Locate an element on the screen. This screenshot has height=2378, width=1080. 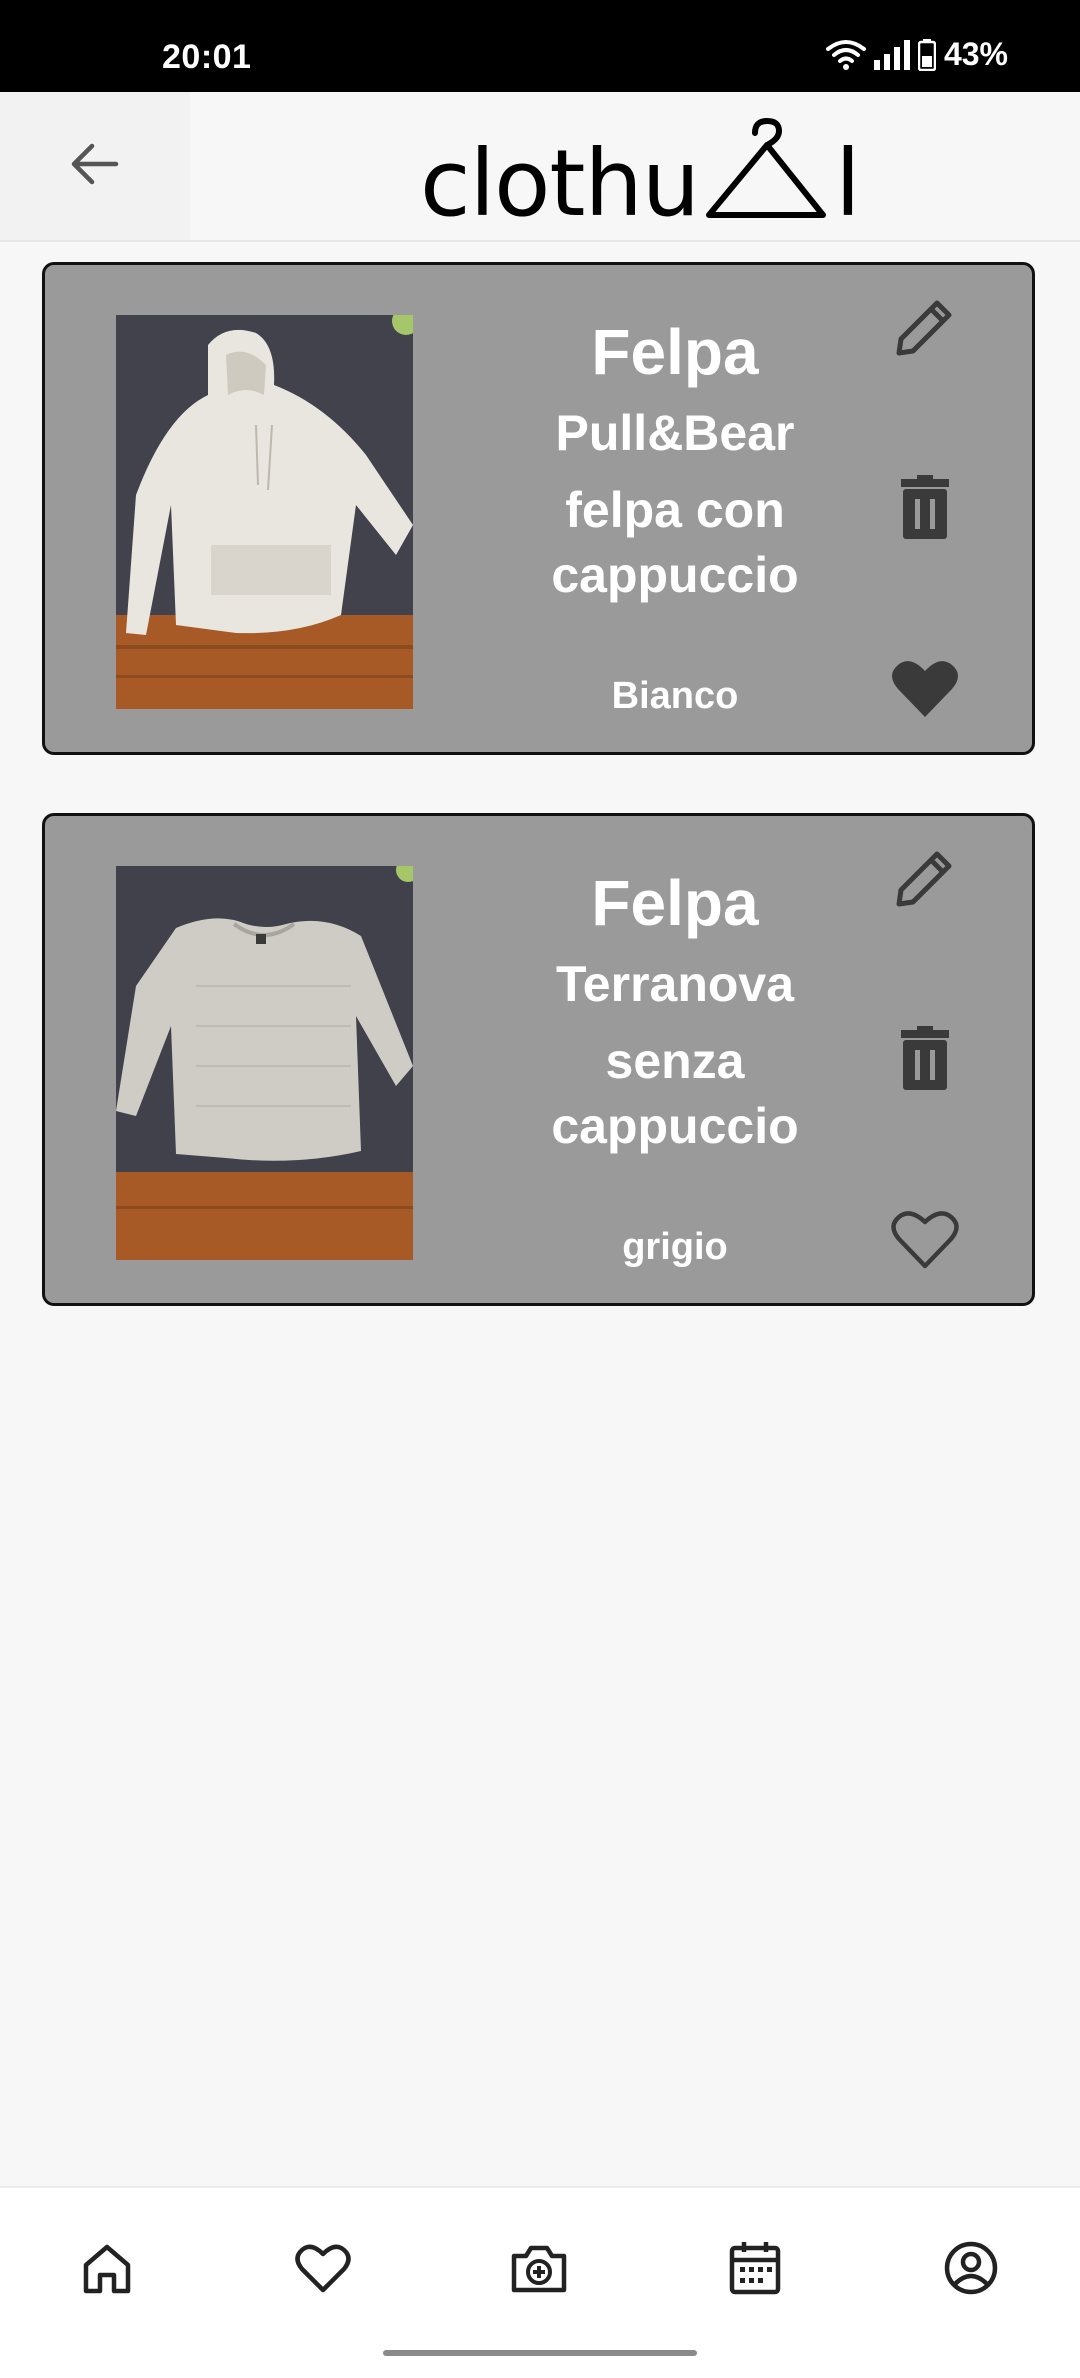
item-desc-line-2: felpa con is located at coordinates (675, 510).